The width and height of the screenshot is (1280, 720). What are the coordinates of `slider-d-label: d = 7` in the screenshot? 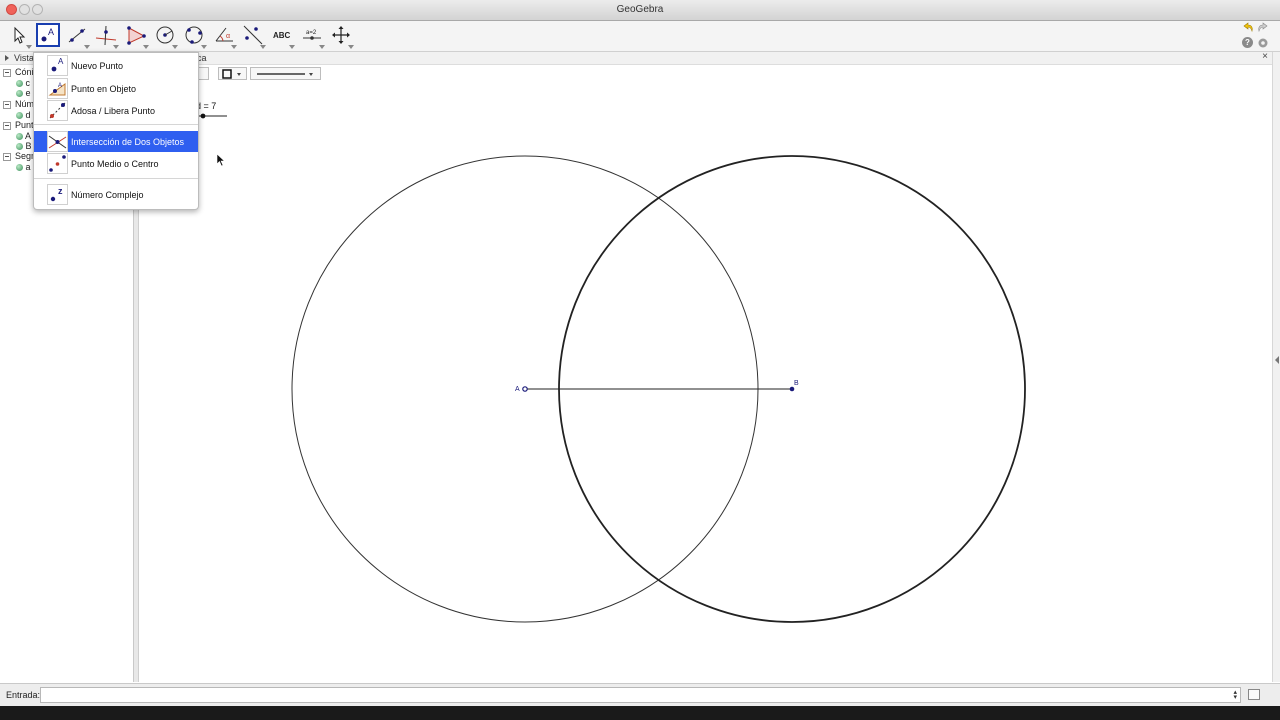 It's located at (206, 106).